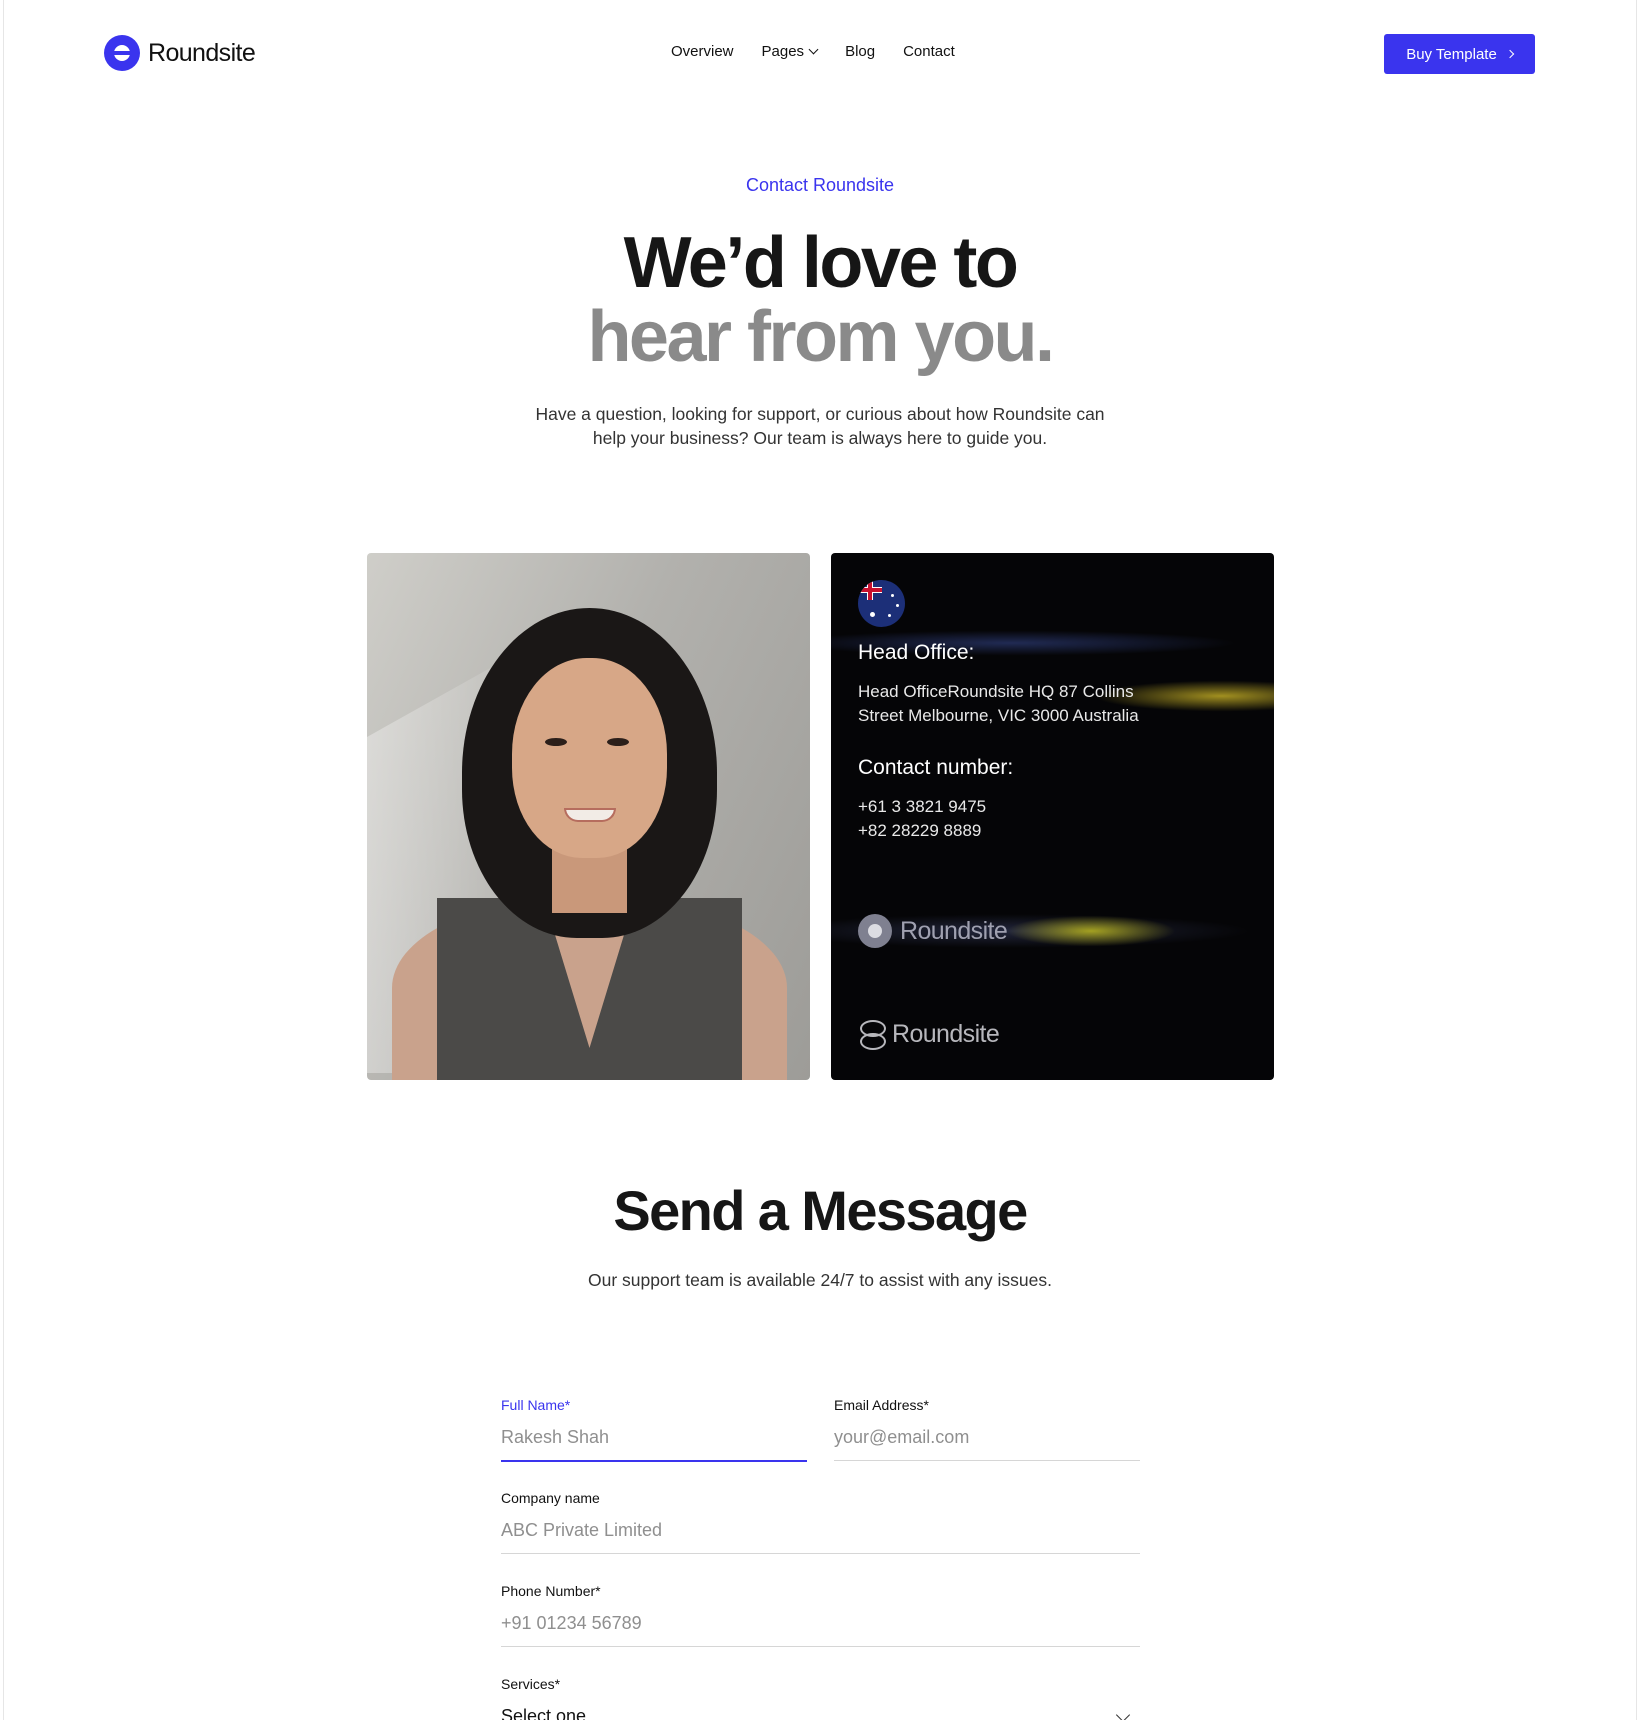 The width and height of the screenshot is (1640, 1720). I want to click on address-line-1: Head OfficeRoundsite HQ 87 Collins, so click(996, 691).